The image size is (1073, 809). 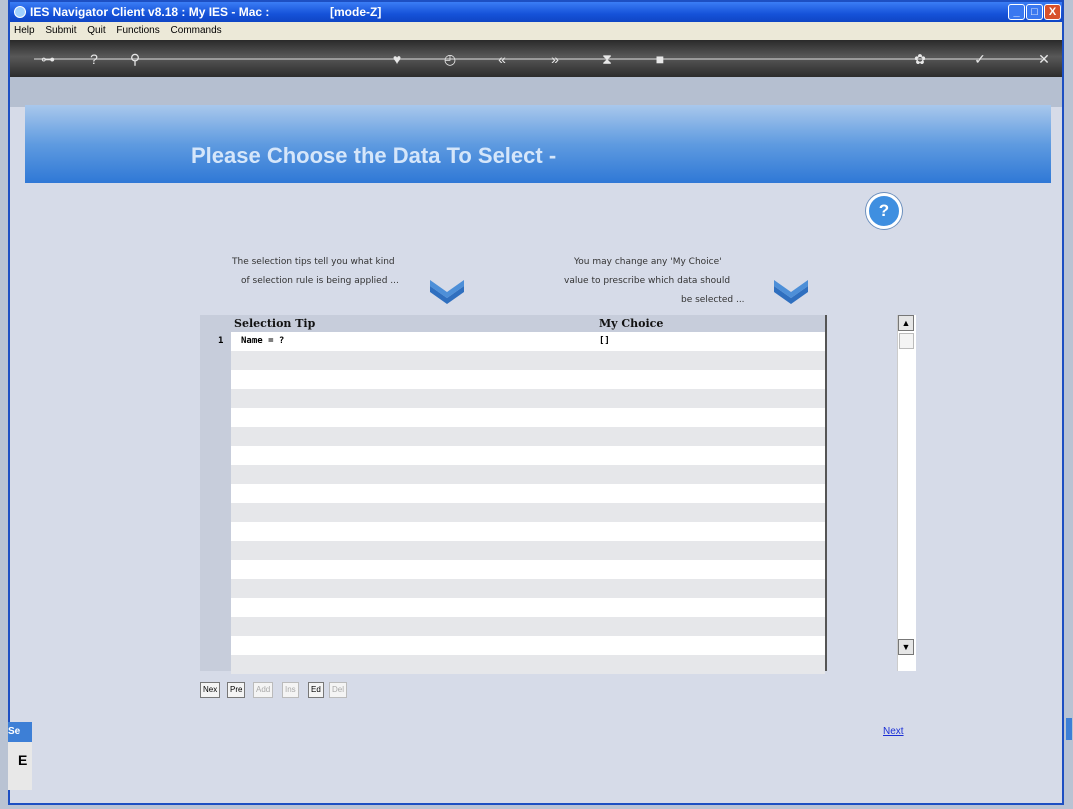 What do you see at coordinates (20, 12) in the screenshot?
I see `app-icon` at bounding box center [20, 12].